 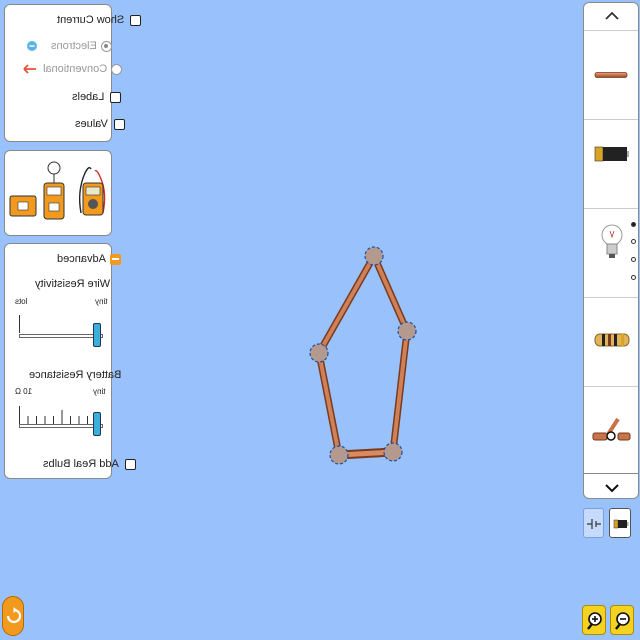 I want to click on zoom-in-icon, so click(x=594, y=621).